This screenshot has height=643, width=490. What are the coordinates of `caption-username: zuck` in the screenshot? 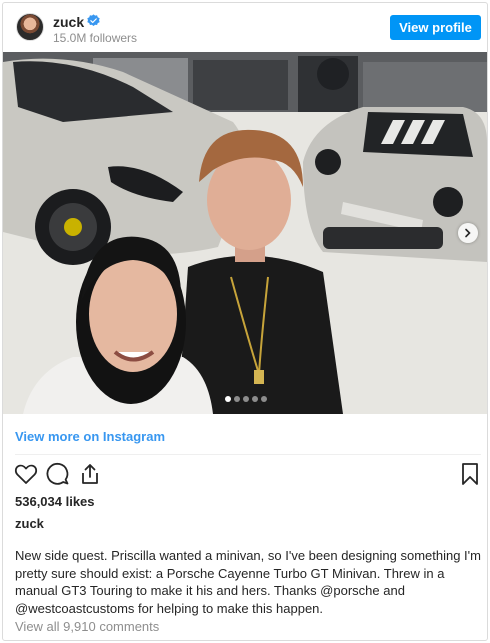 It's located at (29, 523).